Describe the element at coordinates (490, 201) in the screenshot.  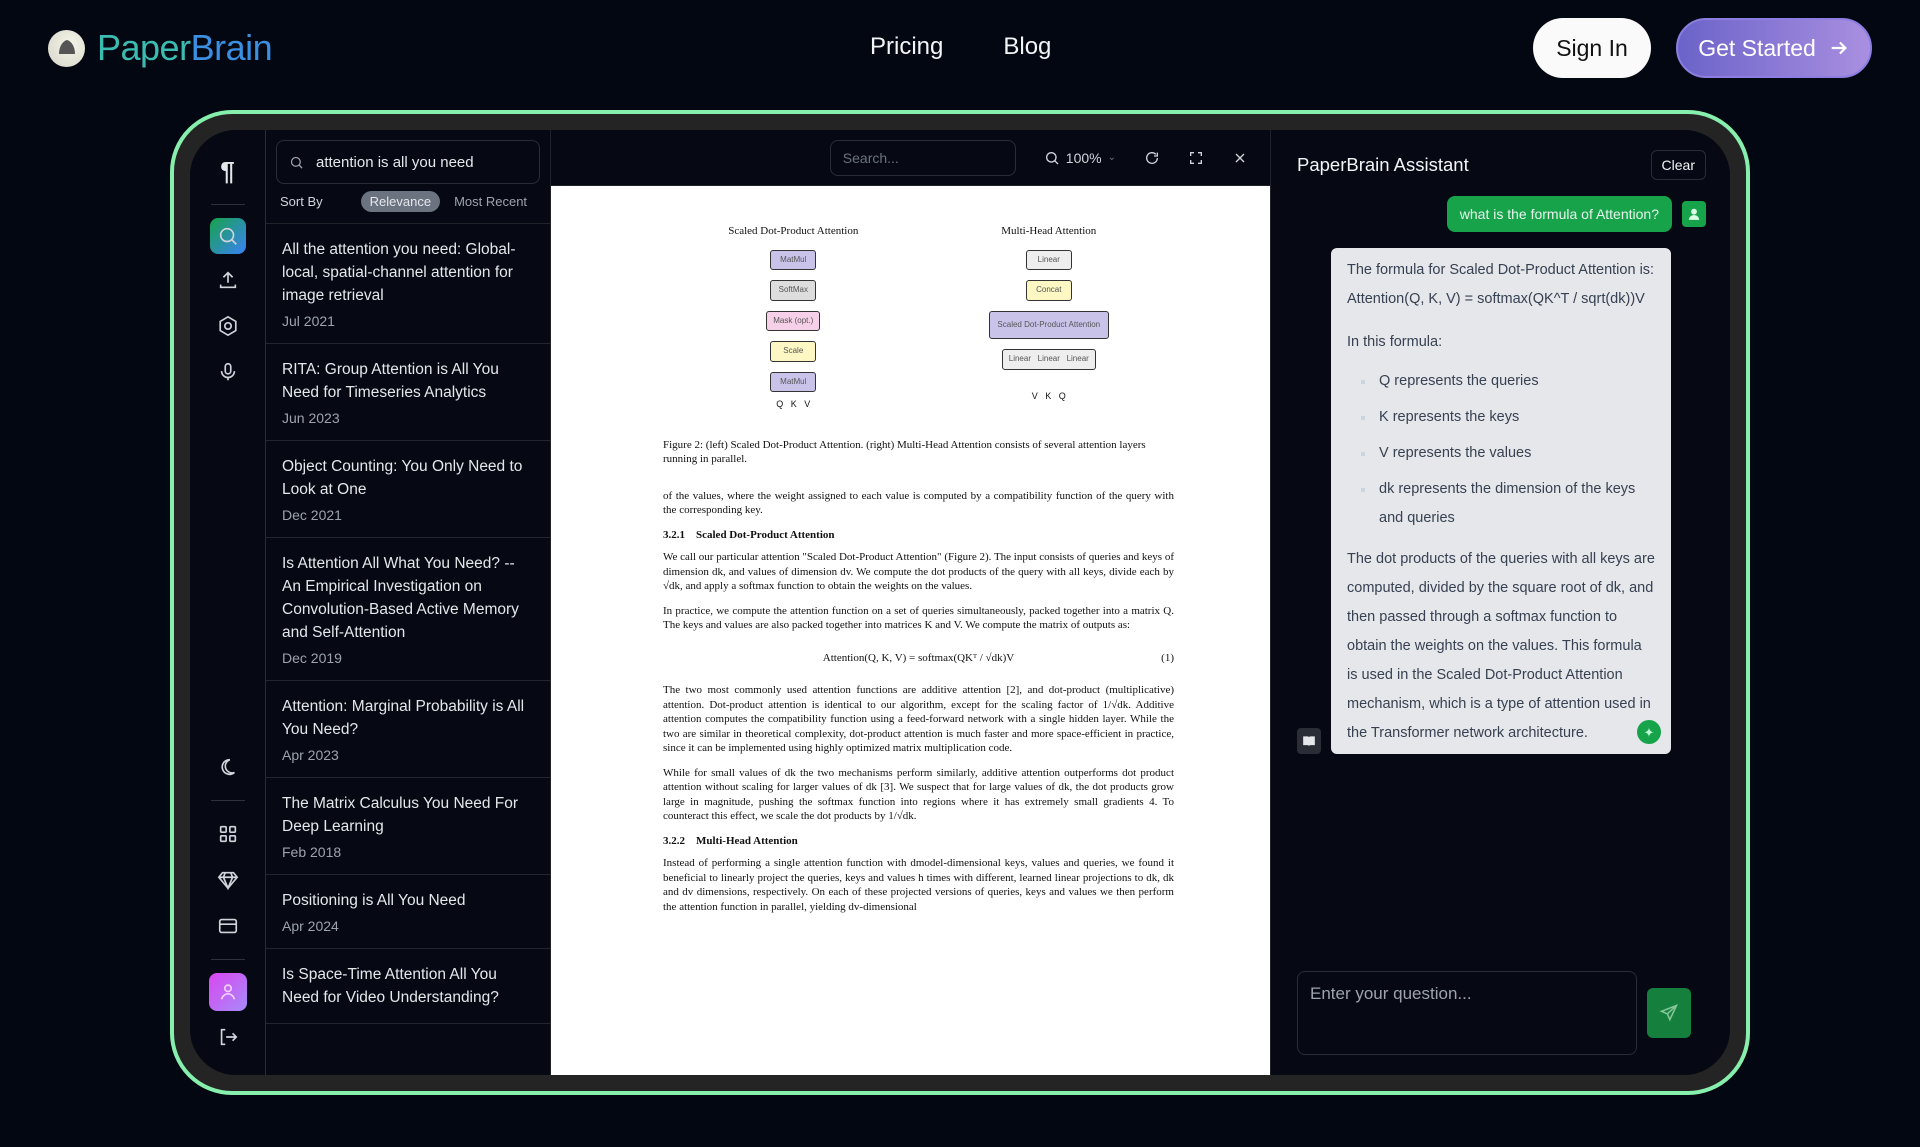
I see `sort-most-recent: Most Recent` at that location.